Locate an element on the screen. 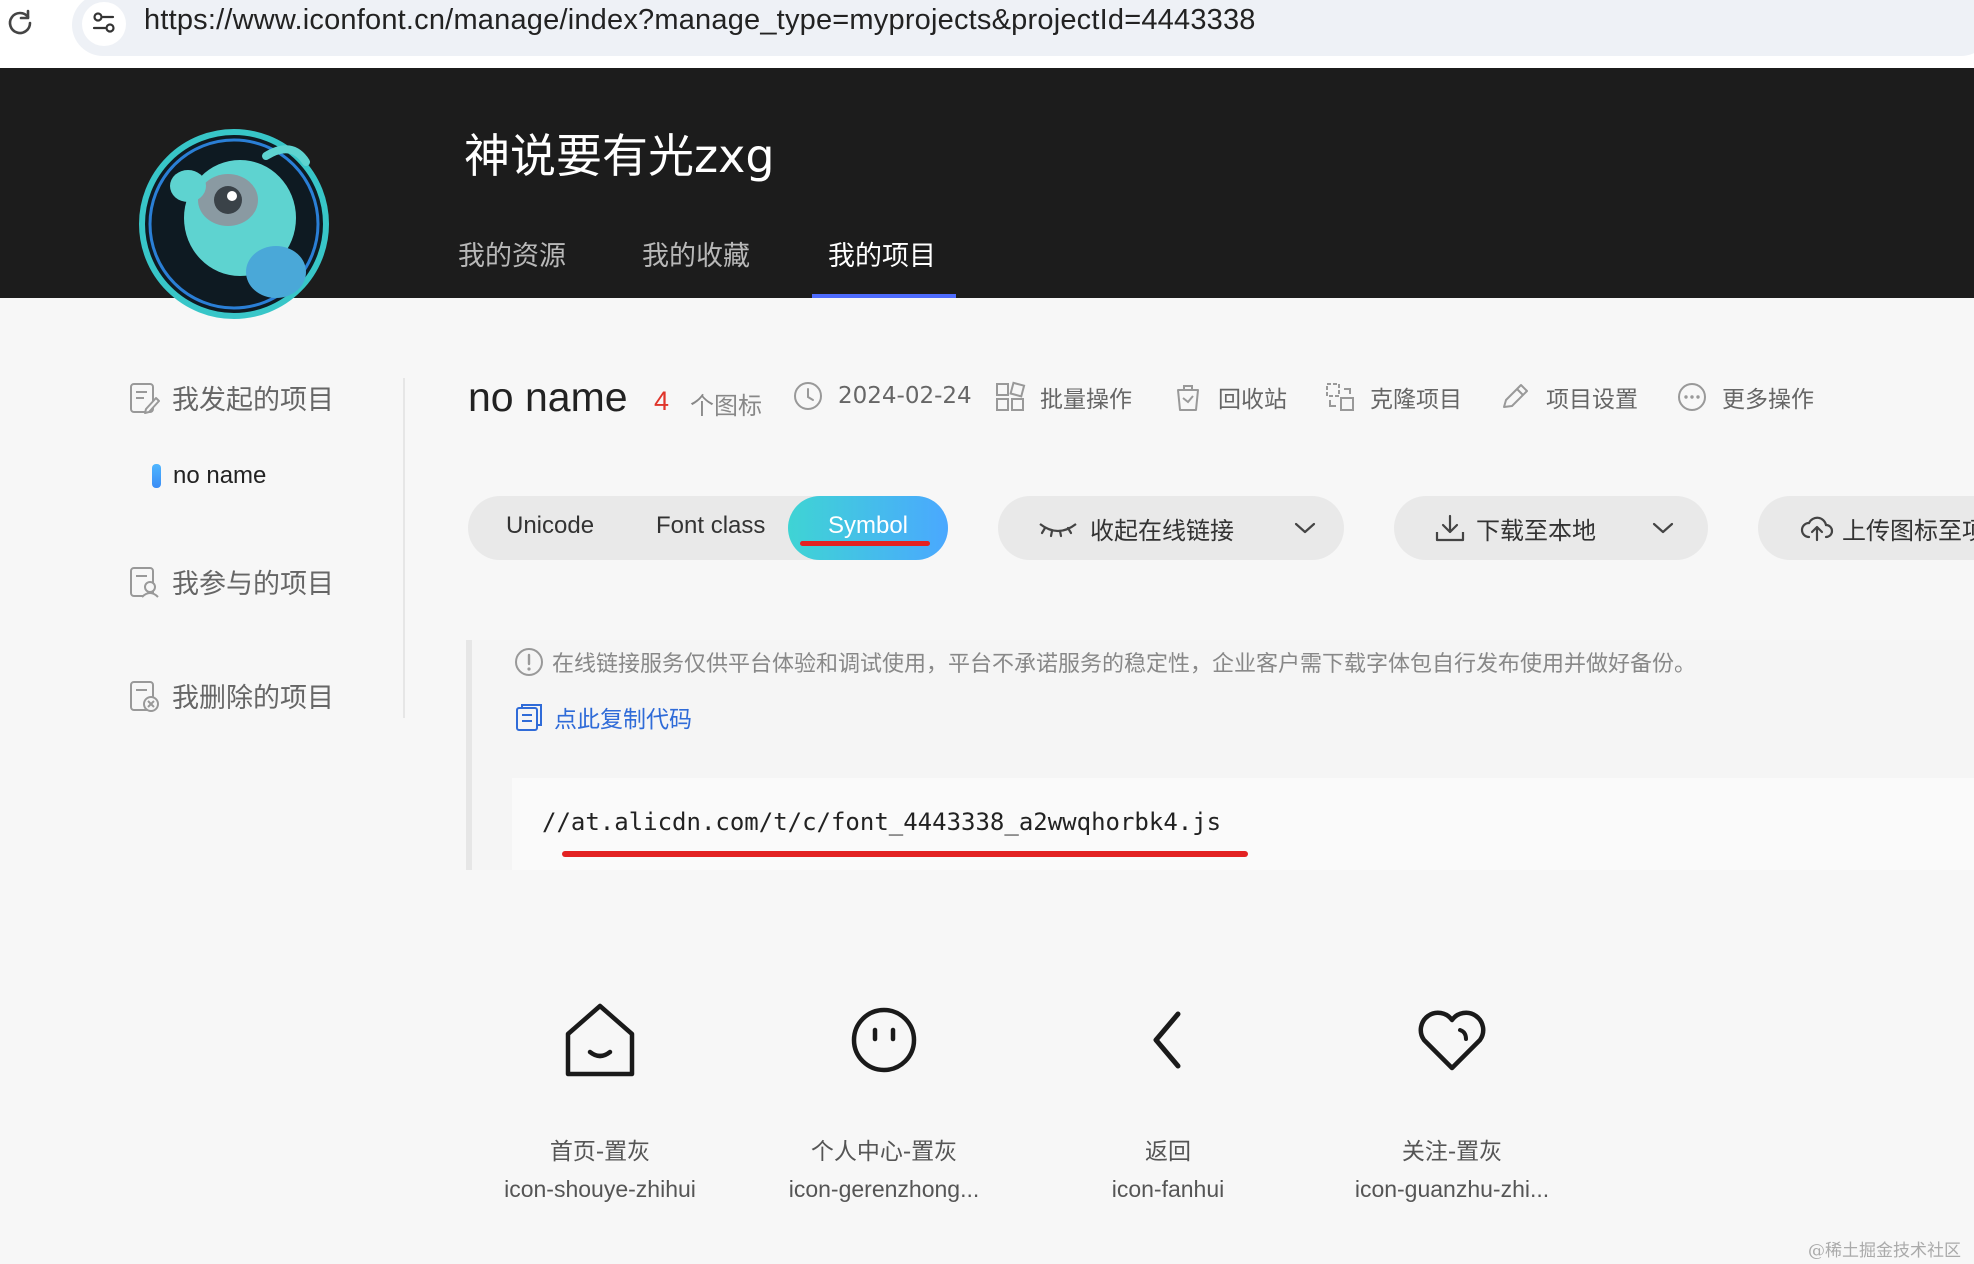 The image size is (1974, 1264). doc-user-icon is located at coordinates (144, 582).